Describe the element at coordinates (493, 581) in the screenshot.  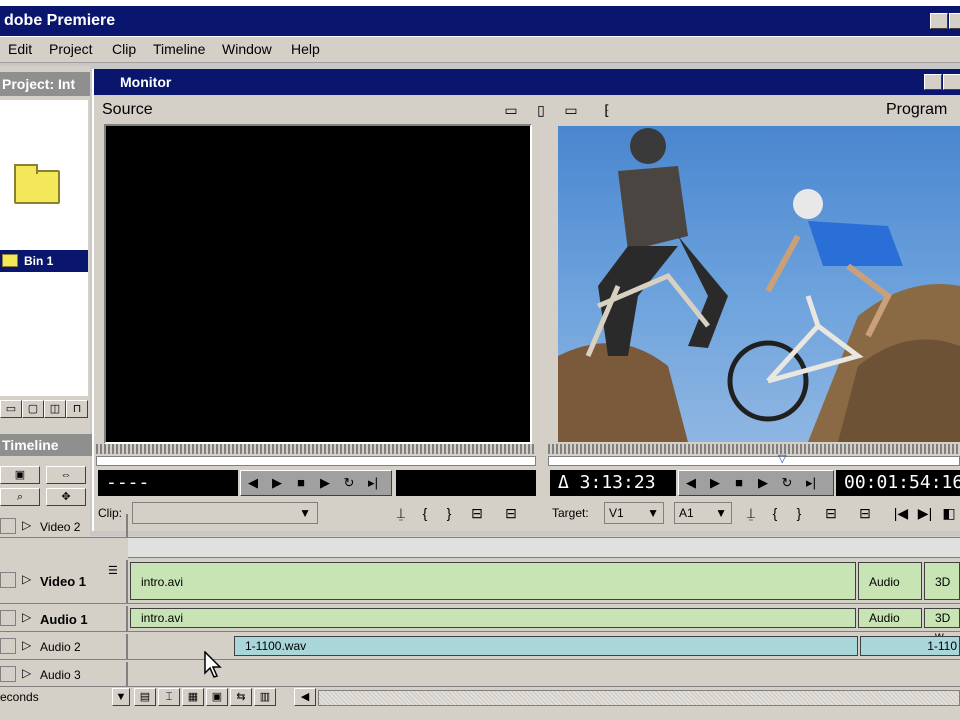
I see `clip-intro-video: intro.avi` at that location.